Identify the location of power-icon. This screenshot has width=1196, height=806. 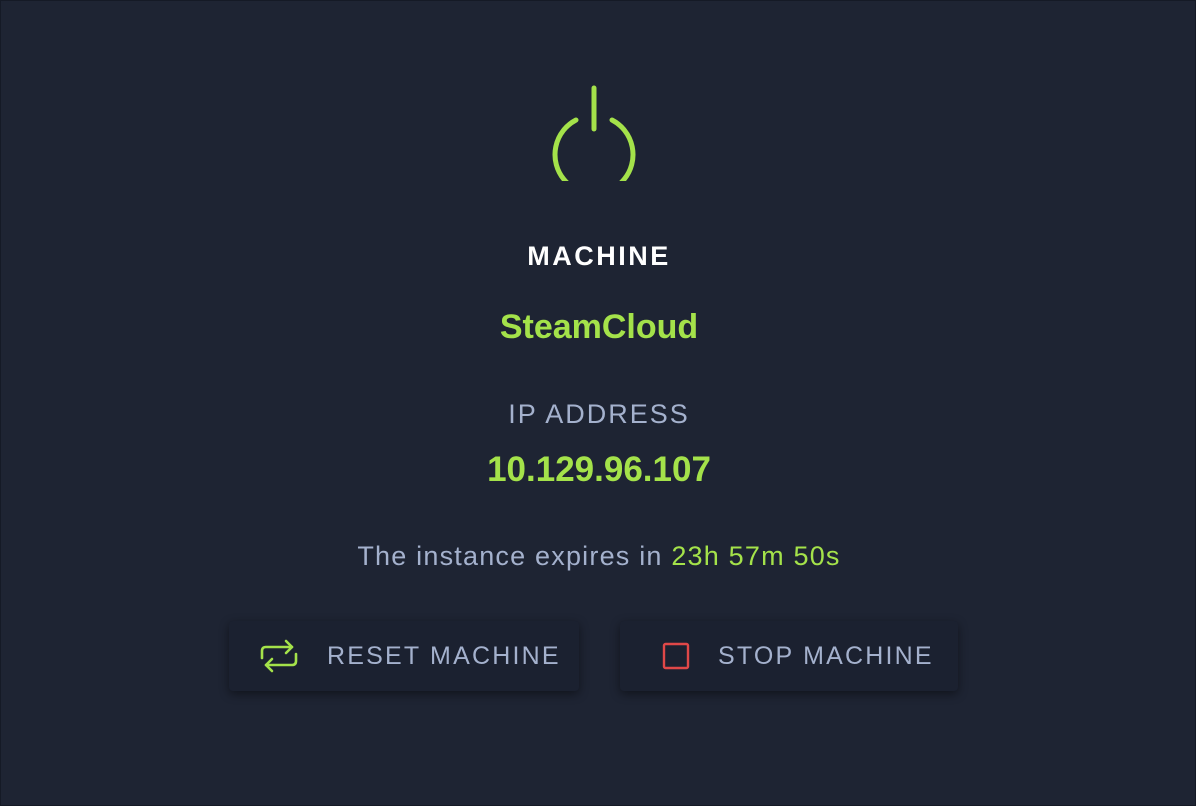
(594, 133).